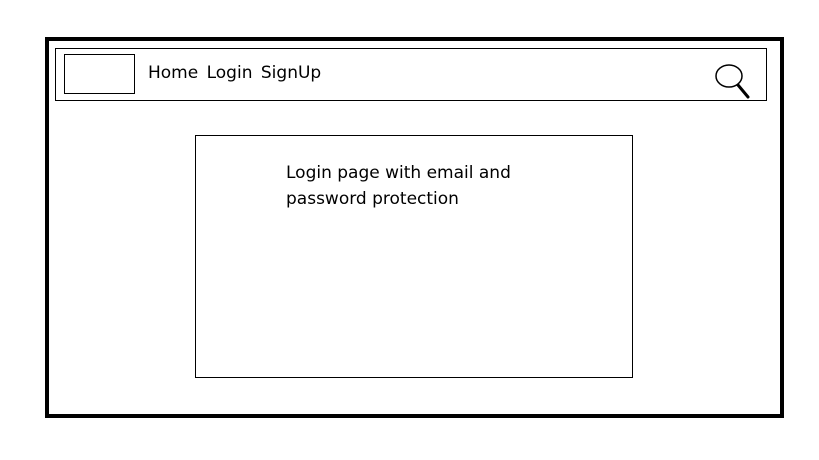 The height and width of the screenshot is (460, 819). What do you see at coordinates (99, 74) in the screenshot?
I see `logo-placeholder` at bounding box center [99, 74].